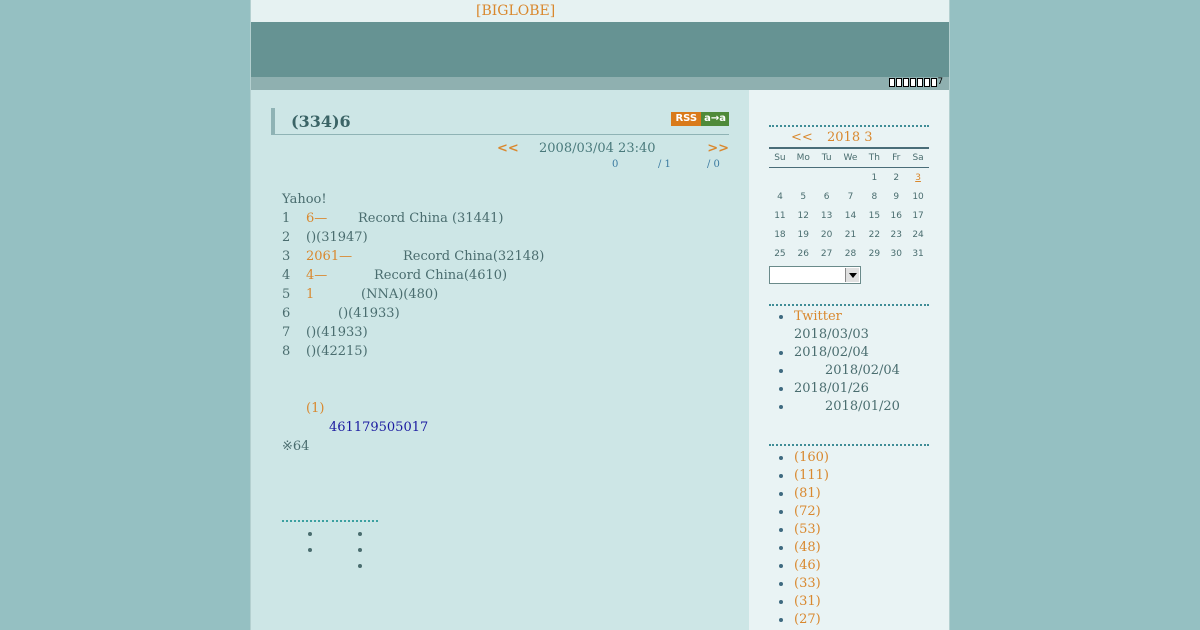 The image size is (1200, 630). I want to click on recent-entry-link: 2018/01/26, so click(831, 388).